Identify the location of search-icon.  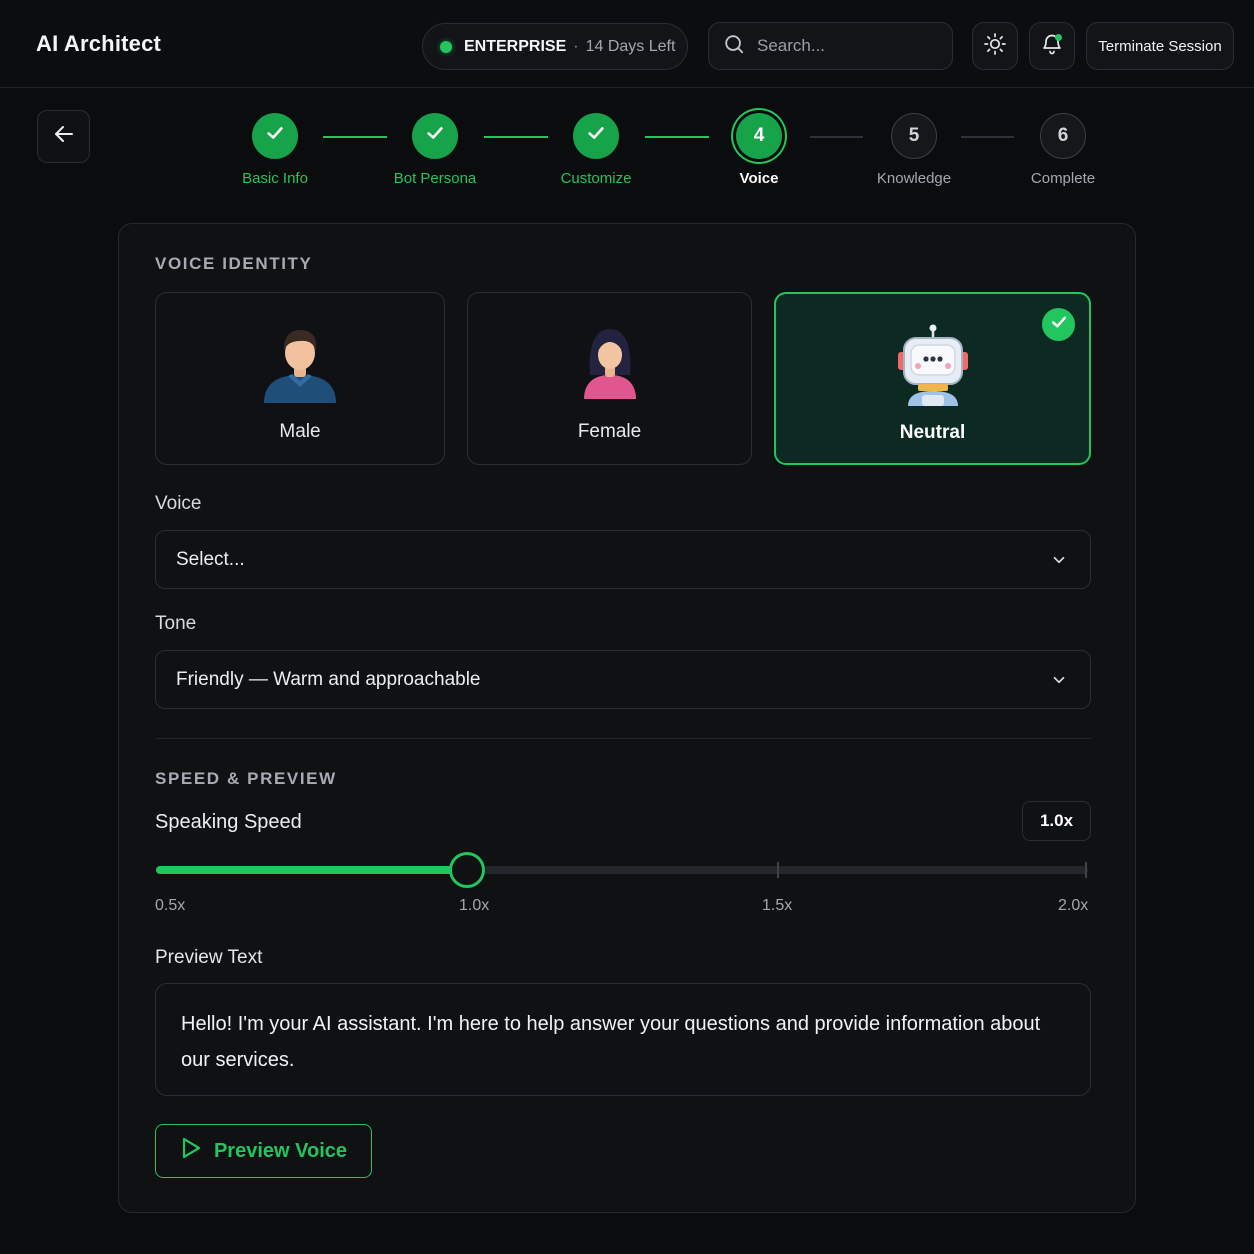
(734, 46).